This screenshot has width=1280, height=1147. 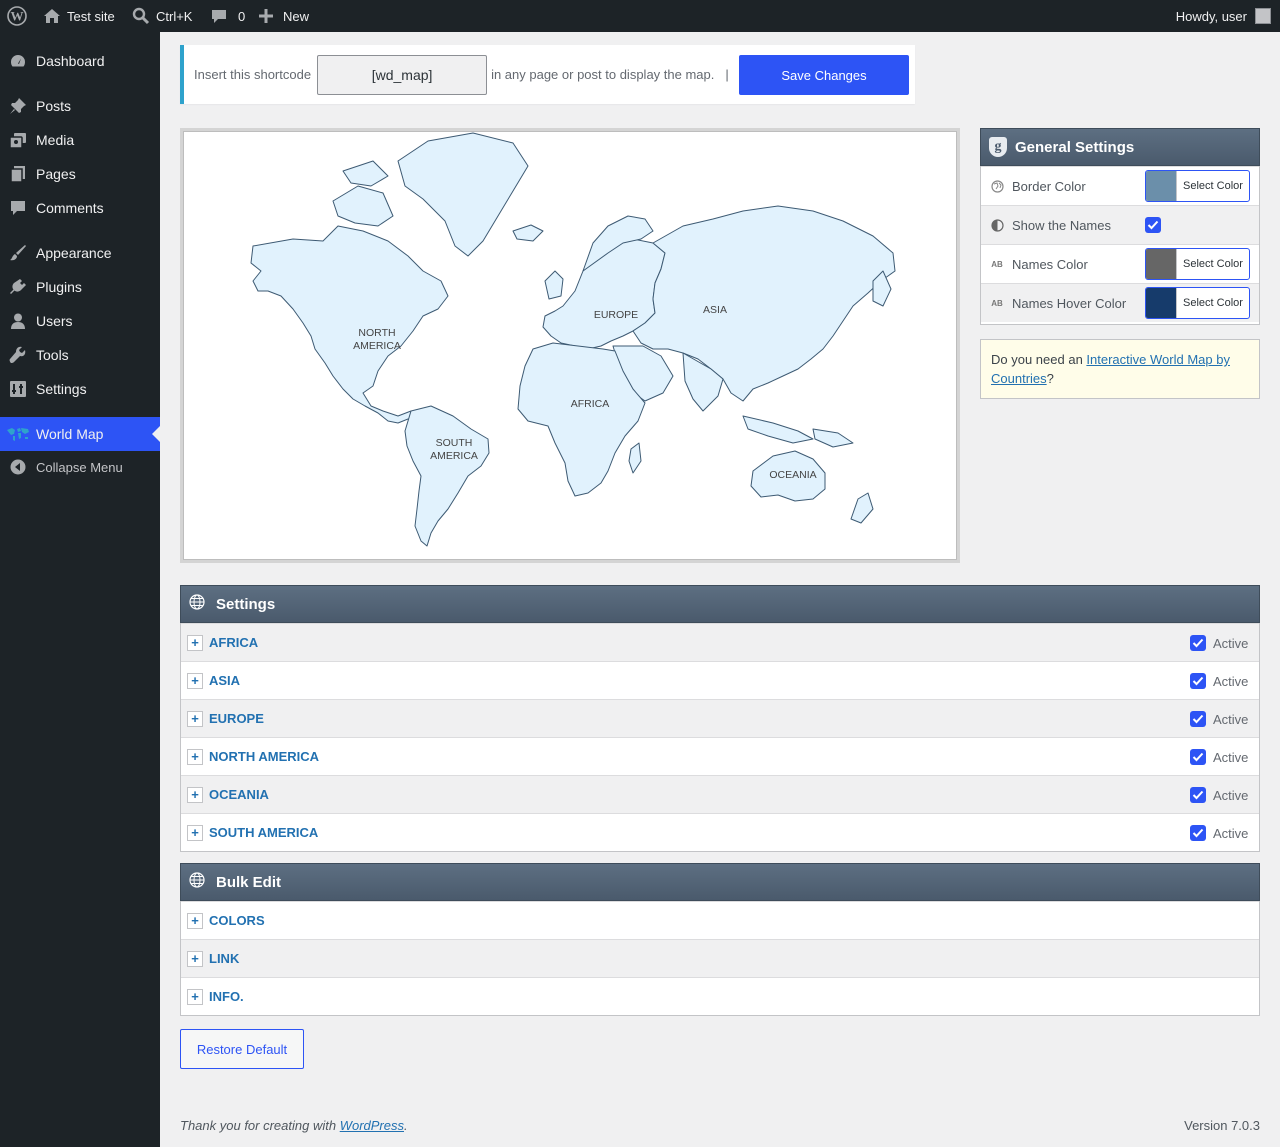 What do you see at coordinates (454, 443) in the screenshot?
I see `label-south-america-1: SOUTH` at bounding box center [454, 443].